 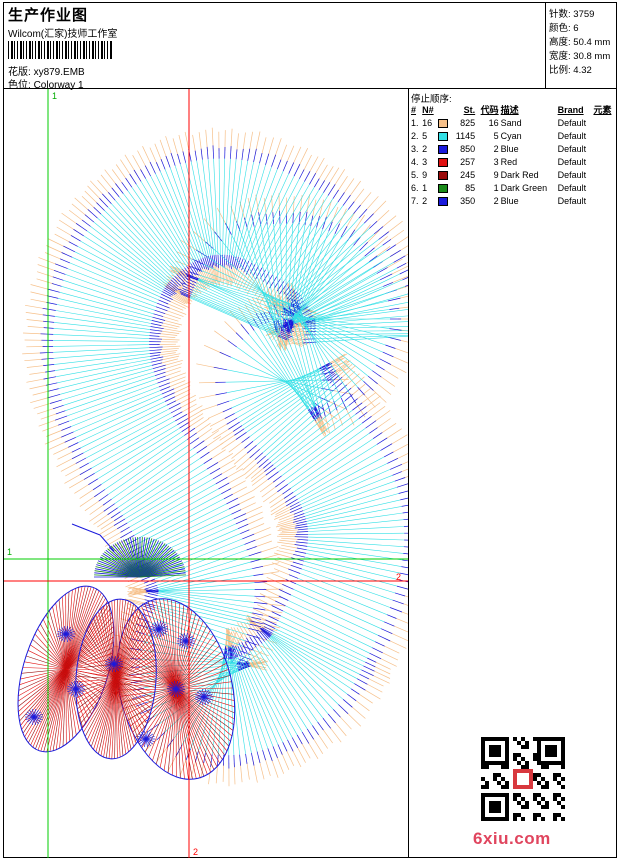 I want to click on table-row: 5. 9 245 9 Dark Red Default, so click(x=513, y=174).